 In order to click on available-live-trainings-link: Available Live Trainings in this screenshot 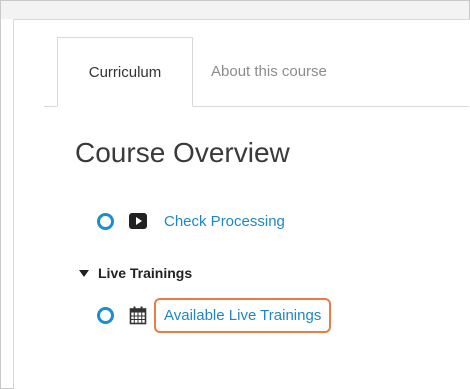, I will do `click(243, 315)`.